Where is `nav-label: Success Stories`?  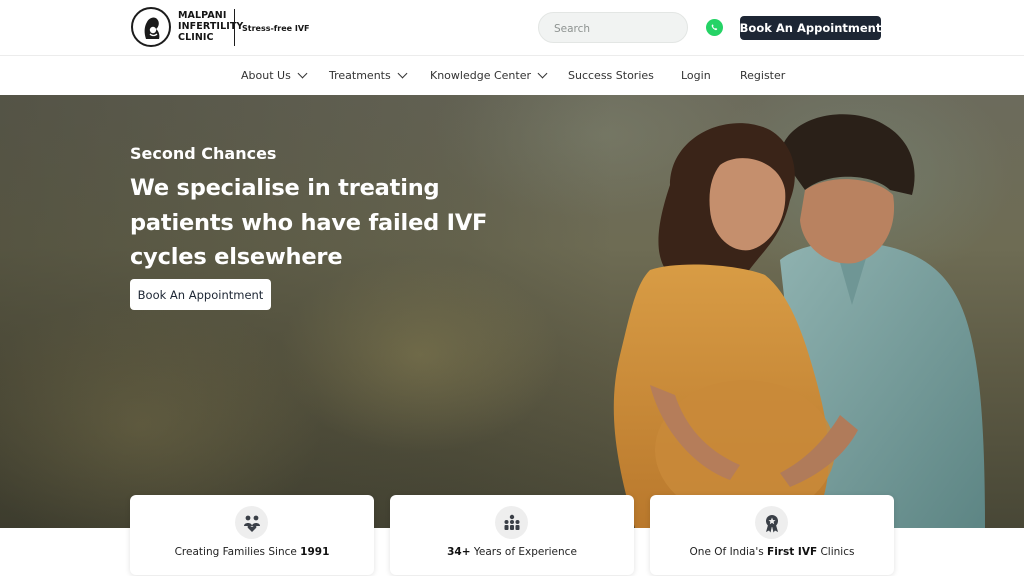 nav-label: Success Stories is located at coordinates (611, 75).